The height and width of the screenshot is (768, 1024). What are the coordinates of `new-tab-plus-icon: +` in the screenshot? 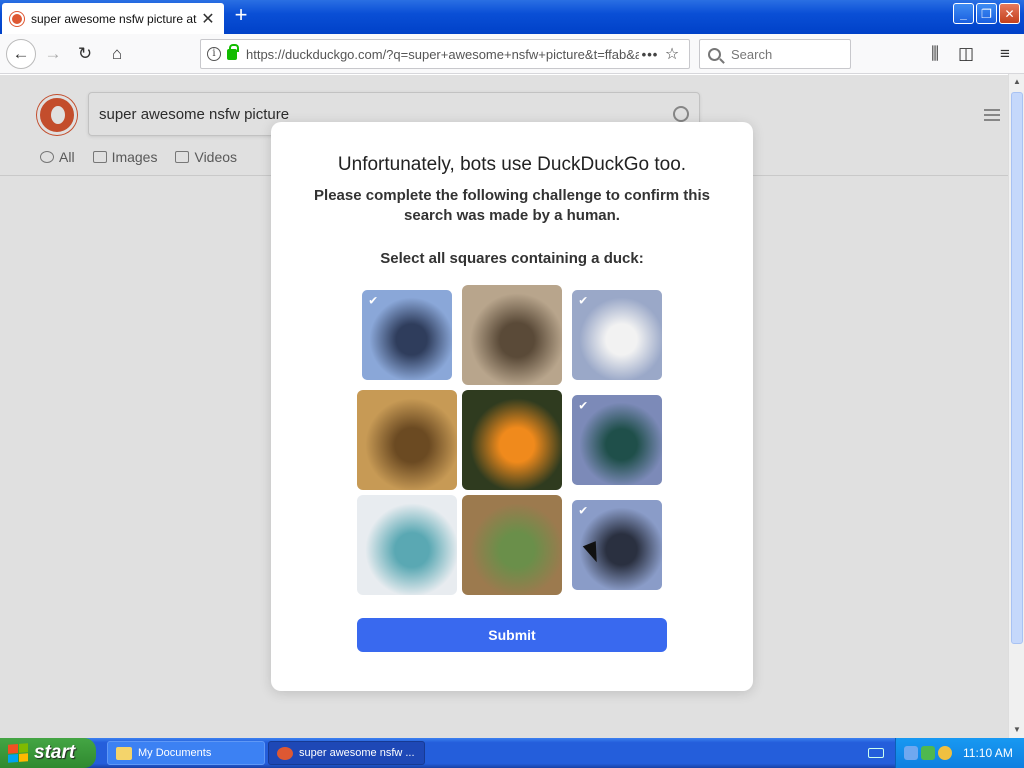 It's located at (241, 15).